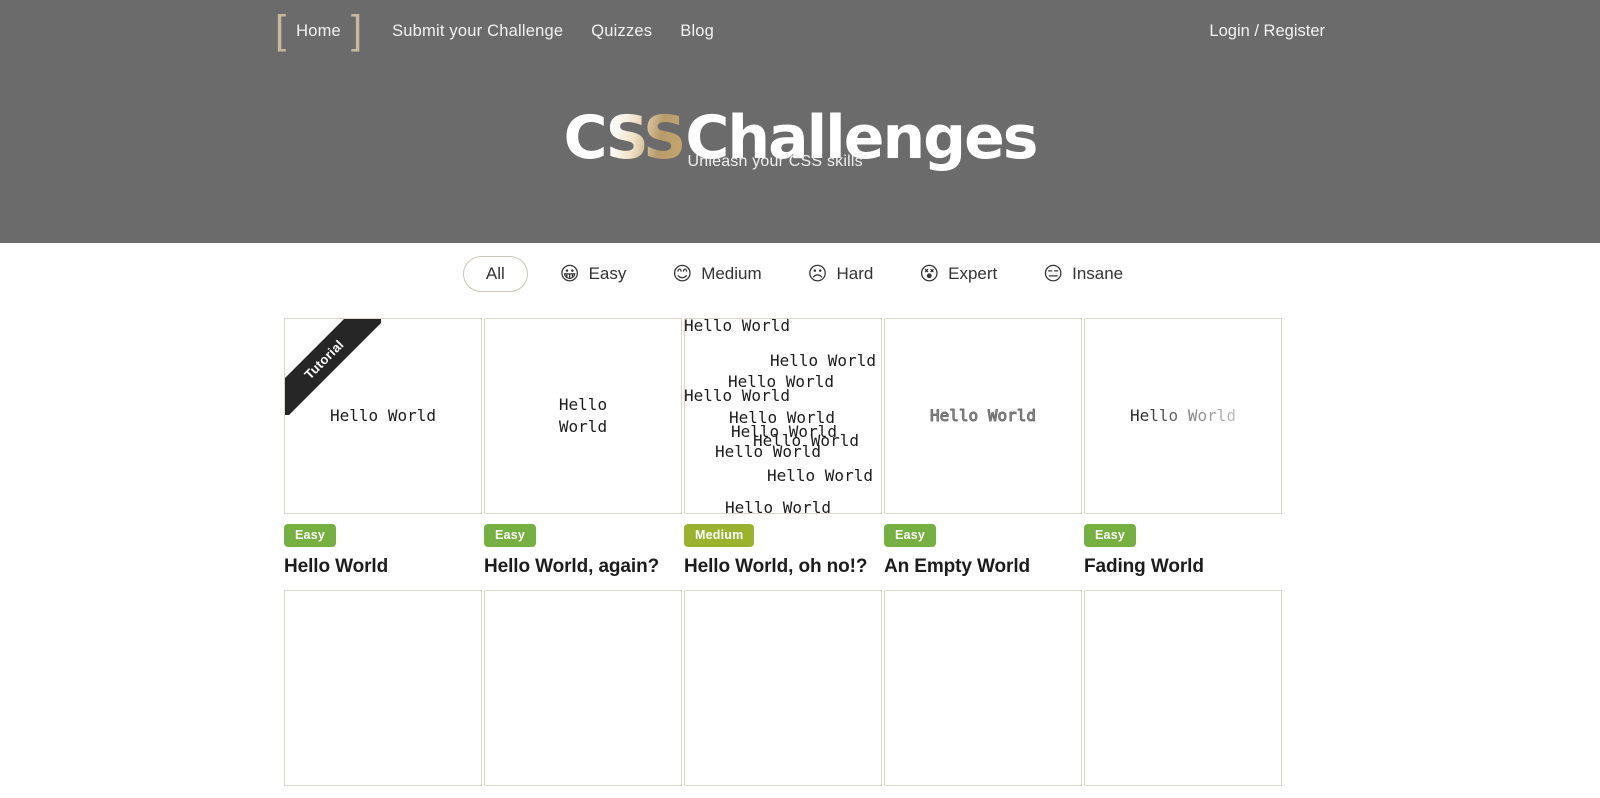 The height and width of the screenshot is (798, 1600). Describe the element at coordinates (583, 426) in the screenshot. I see `preview-text-line2: World` at that location.